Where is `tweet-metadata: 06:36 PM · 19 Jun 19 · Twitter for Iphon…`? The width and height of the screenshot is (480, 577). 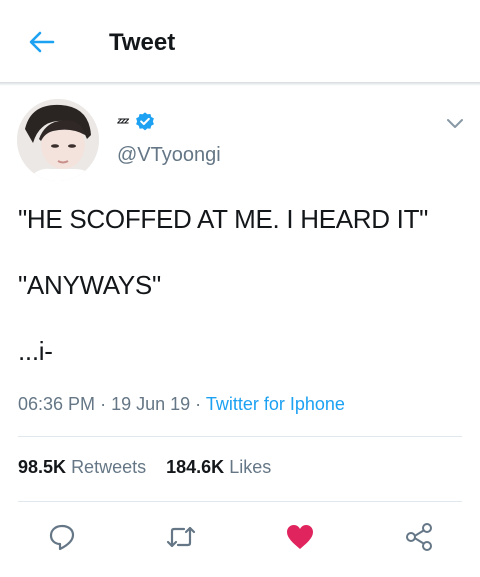
tweet-metadata: 06:36 PM · 19 Jun 19 · Twitter for Iphon… is located at coordinates (181, 404).